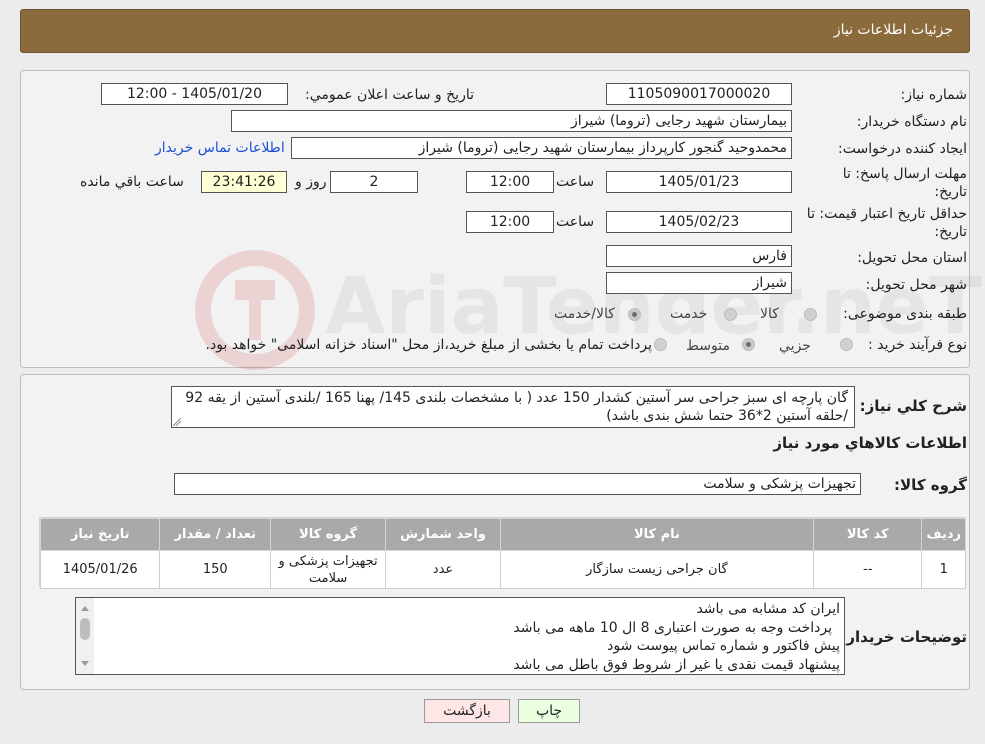 The width and height of the screenshot is (985, 744). I want to click on process-medium-radio, so click(748, 344).